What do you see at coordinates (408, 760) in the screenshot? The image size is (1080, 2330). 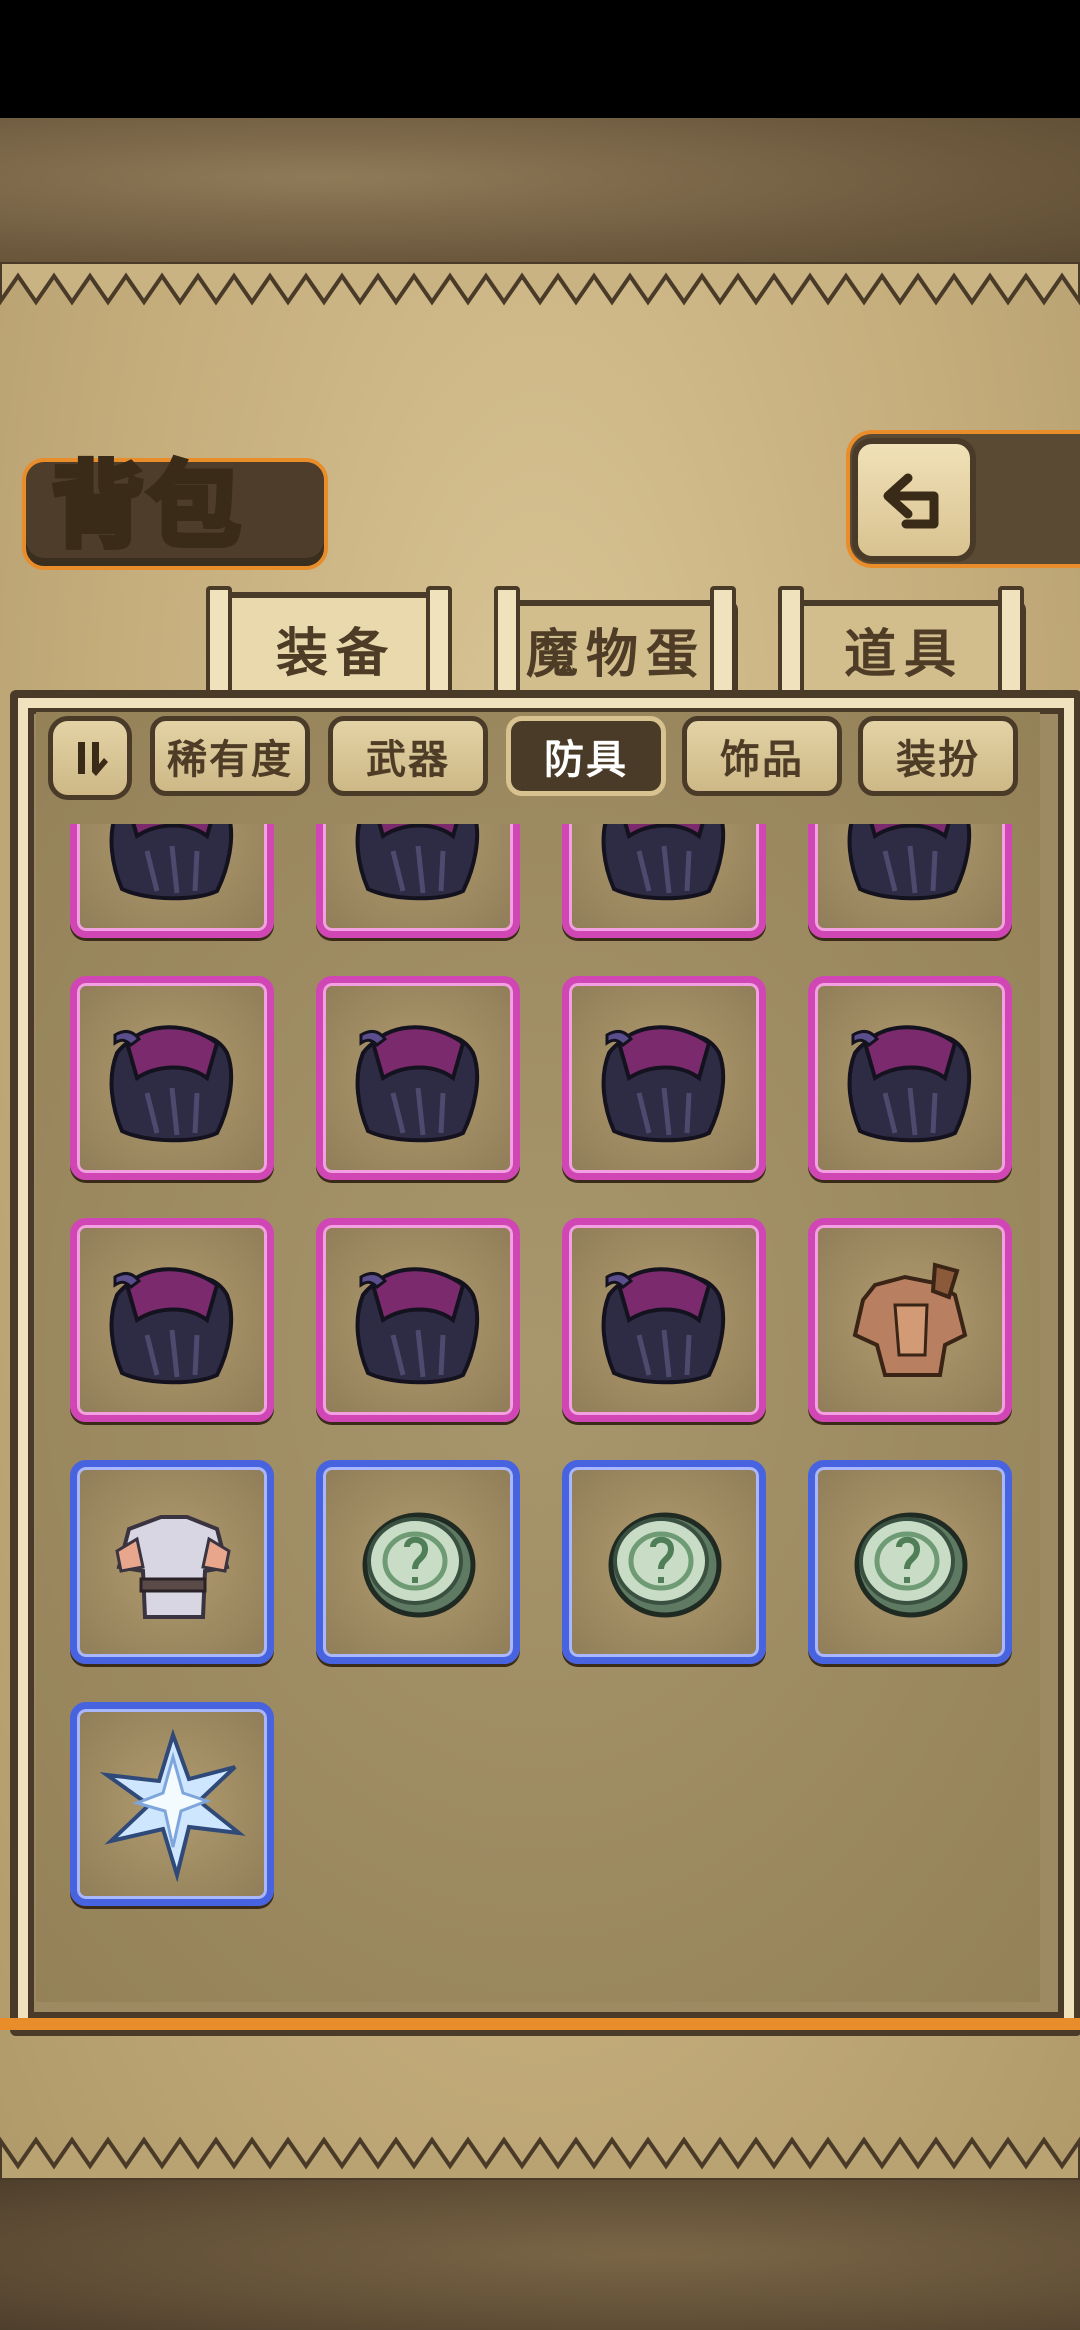 I see `filter-weapon-label: 武器` at bounding box center [408, 760].